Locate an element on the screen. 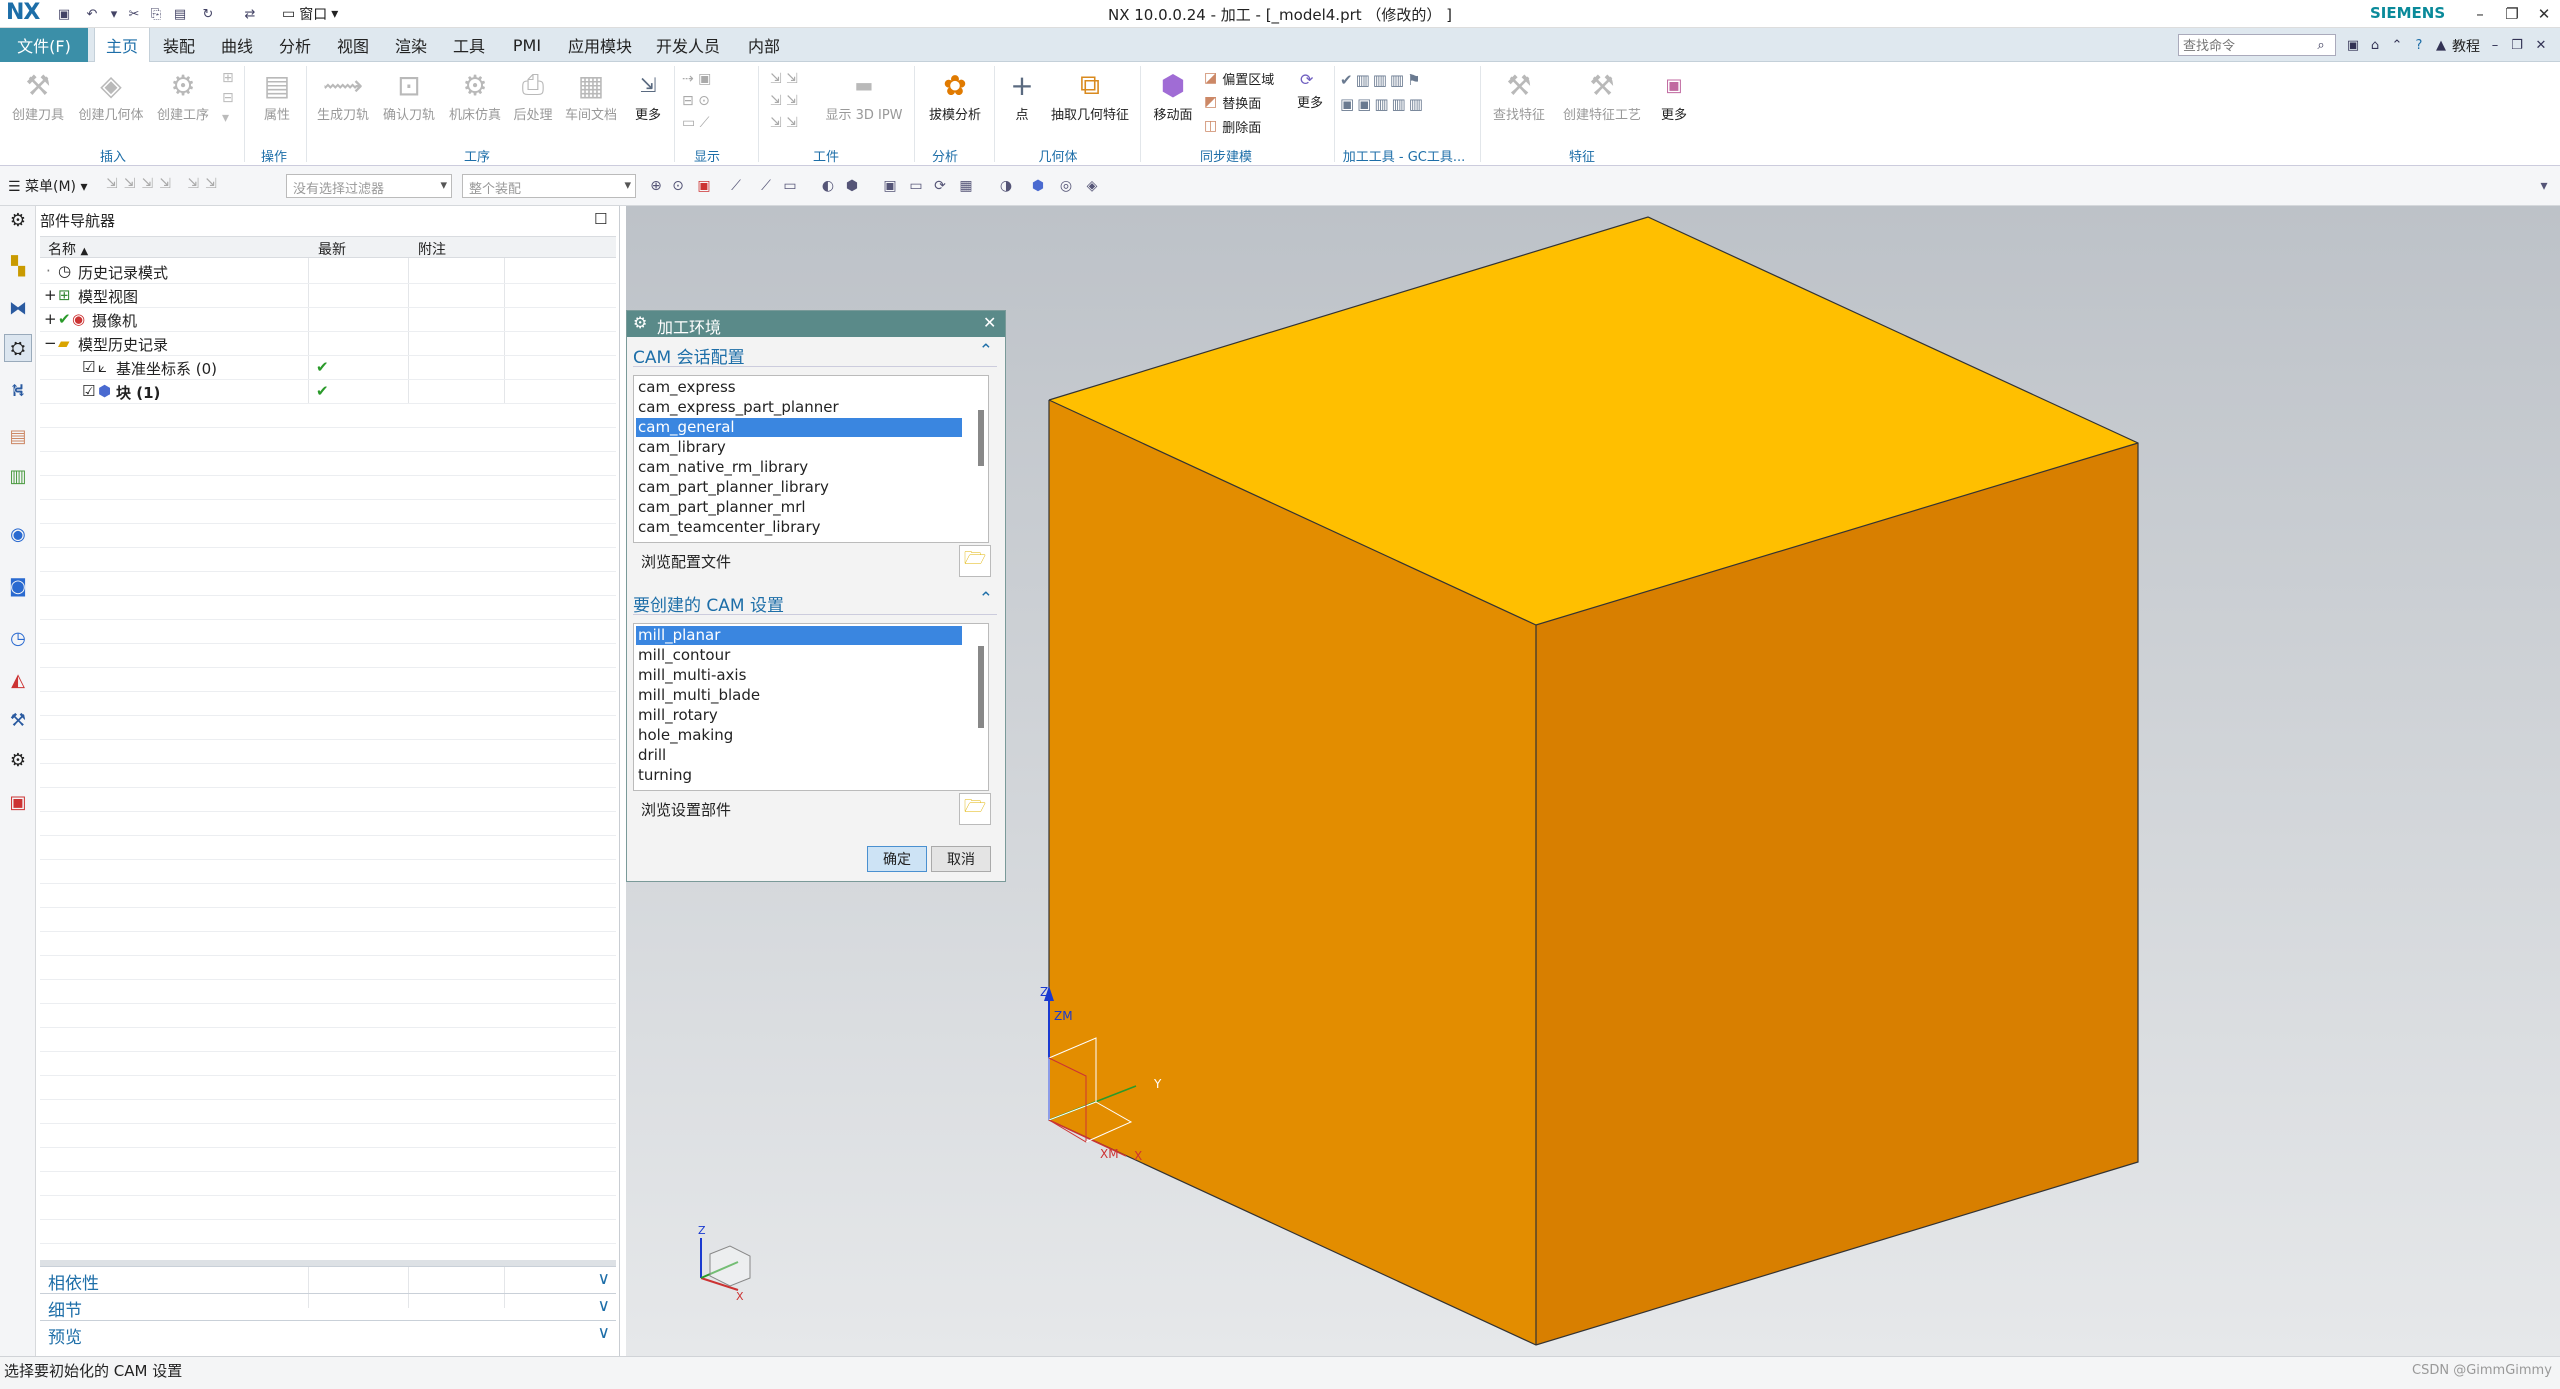 The width and height of the screenshot is (2560, 1389). tab-analysis: 分析 is located at coordinates (295, 45).